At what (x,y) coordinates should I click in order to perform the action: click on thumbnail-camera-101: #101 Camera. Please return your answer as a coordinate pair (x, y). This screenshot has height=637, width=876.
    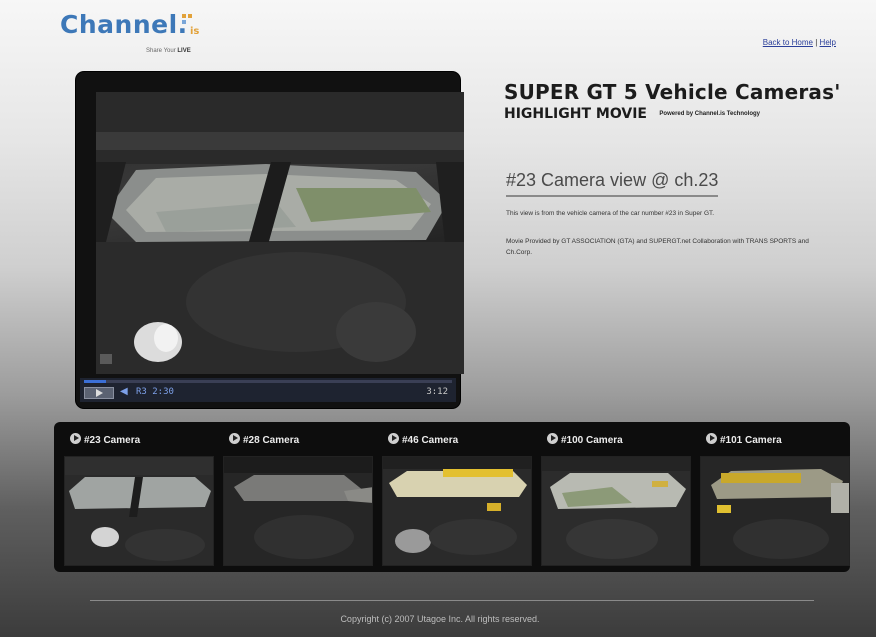
    Looking at the image, I should click on (776, 497).